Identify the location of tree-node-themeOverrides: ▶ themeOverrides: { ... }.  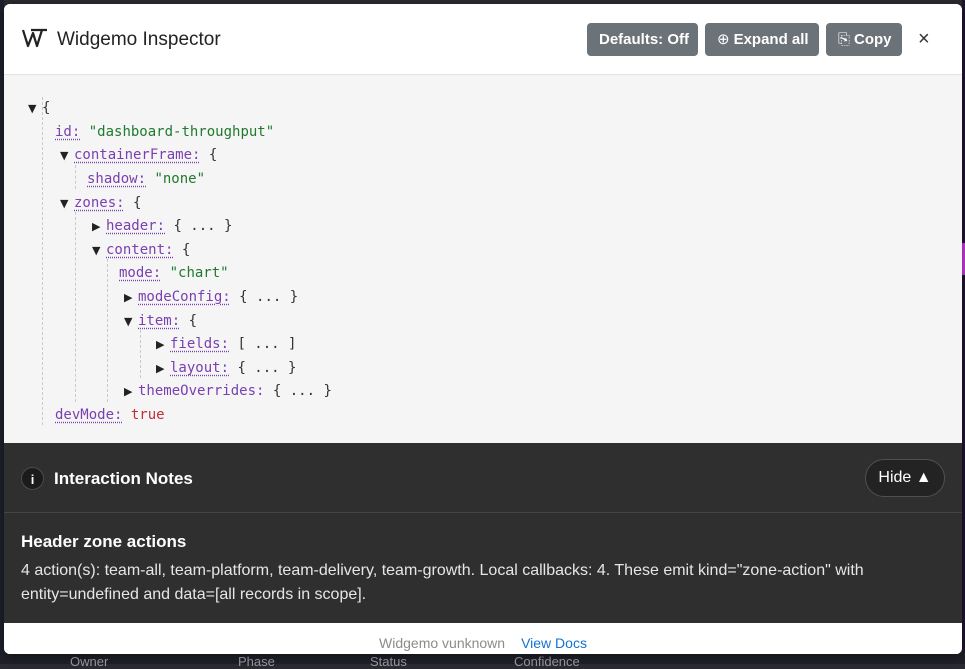
(228, 391).